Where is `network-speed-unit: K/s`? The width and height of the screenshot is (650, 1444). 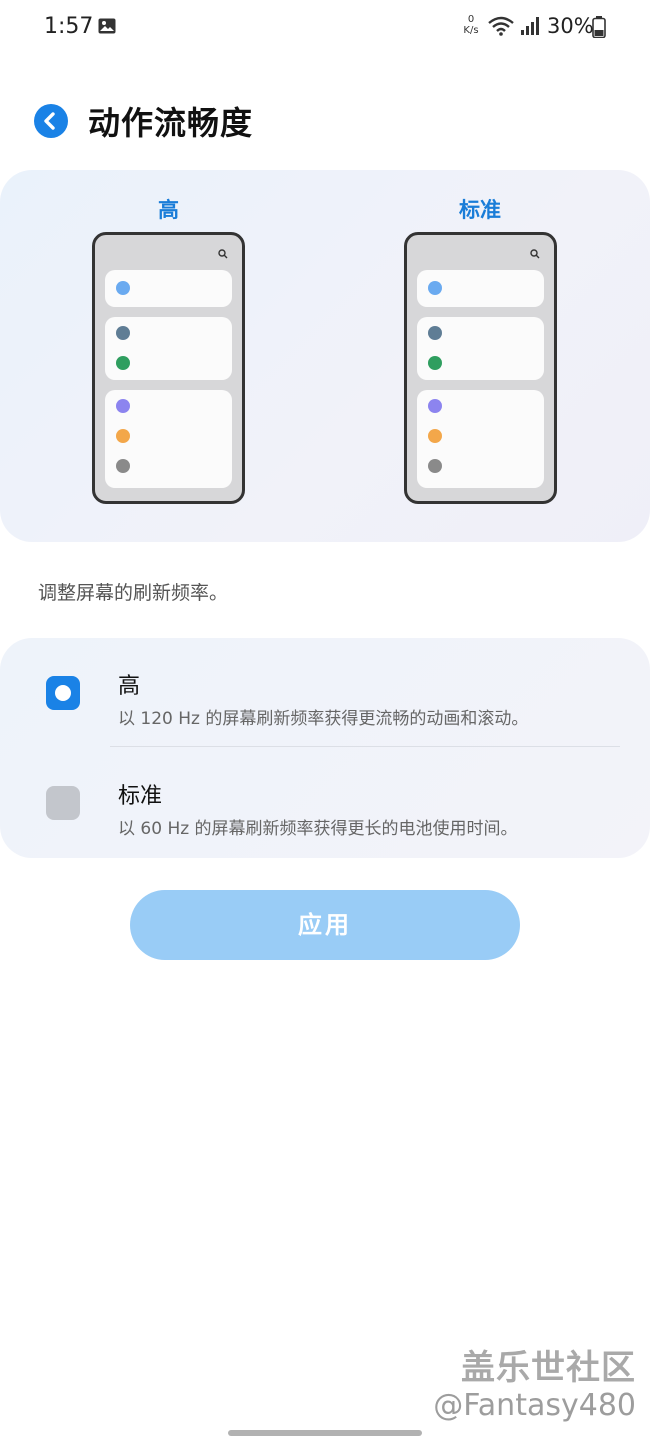 network-speed-unit: K/s is located at coordinates (471, 30).